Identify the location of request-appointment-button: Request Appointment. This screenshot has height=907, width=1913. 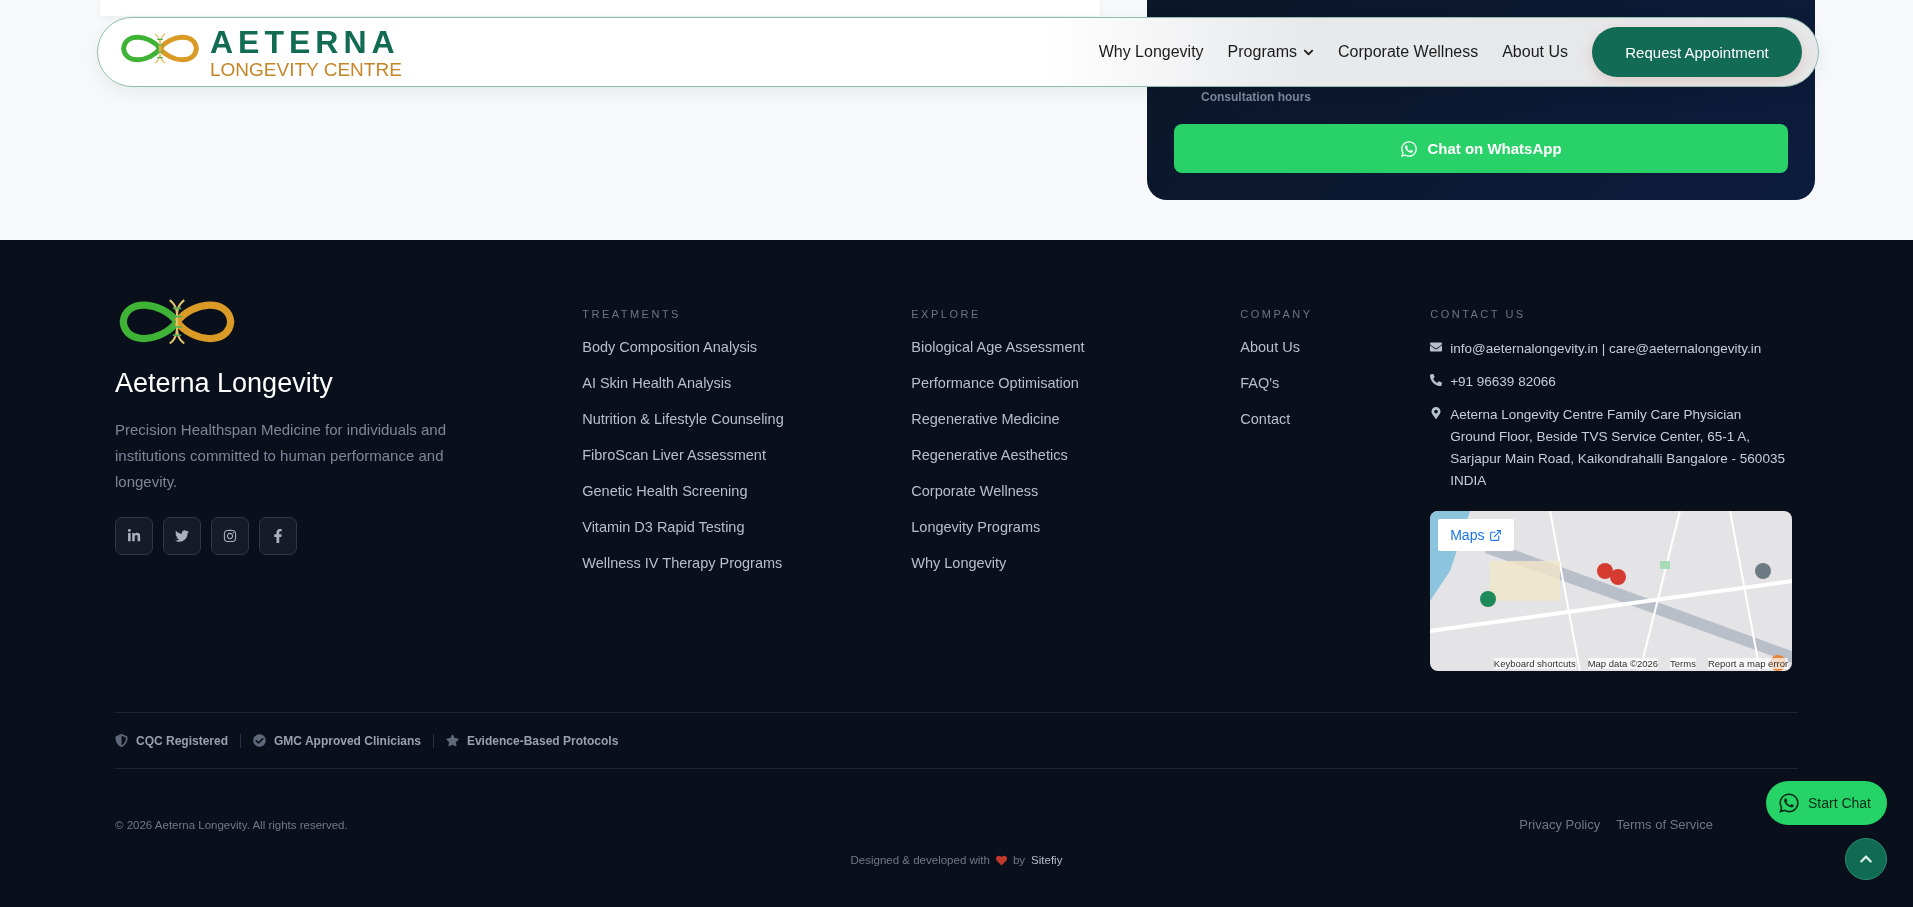
(1697, 52).